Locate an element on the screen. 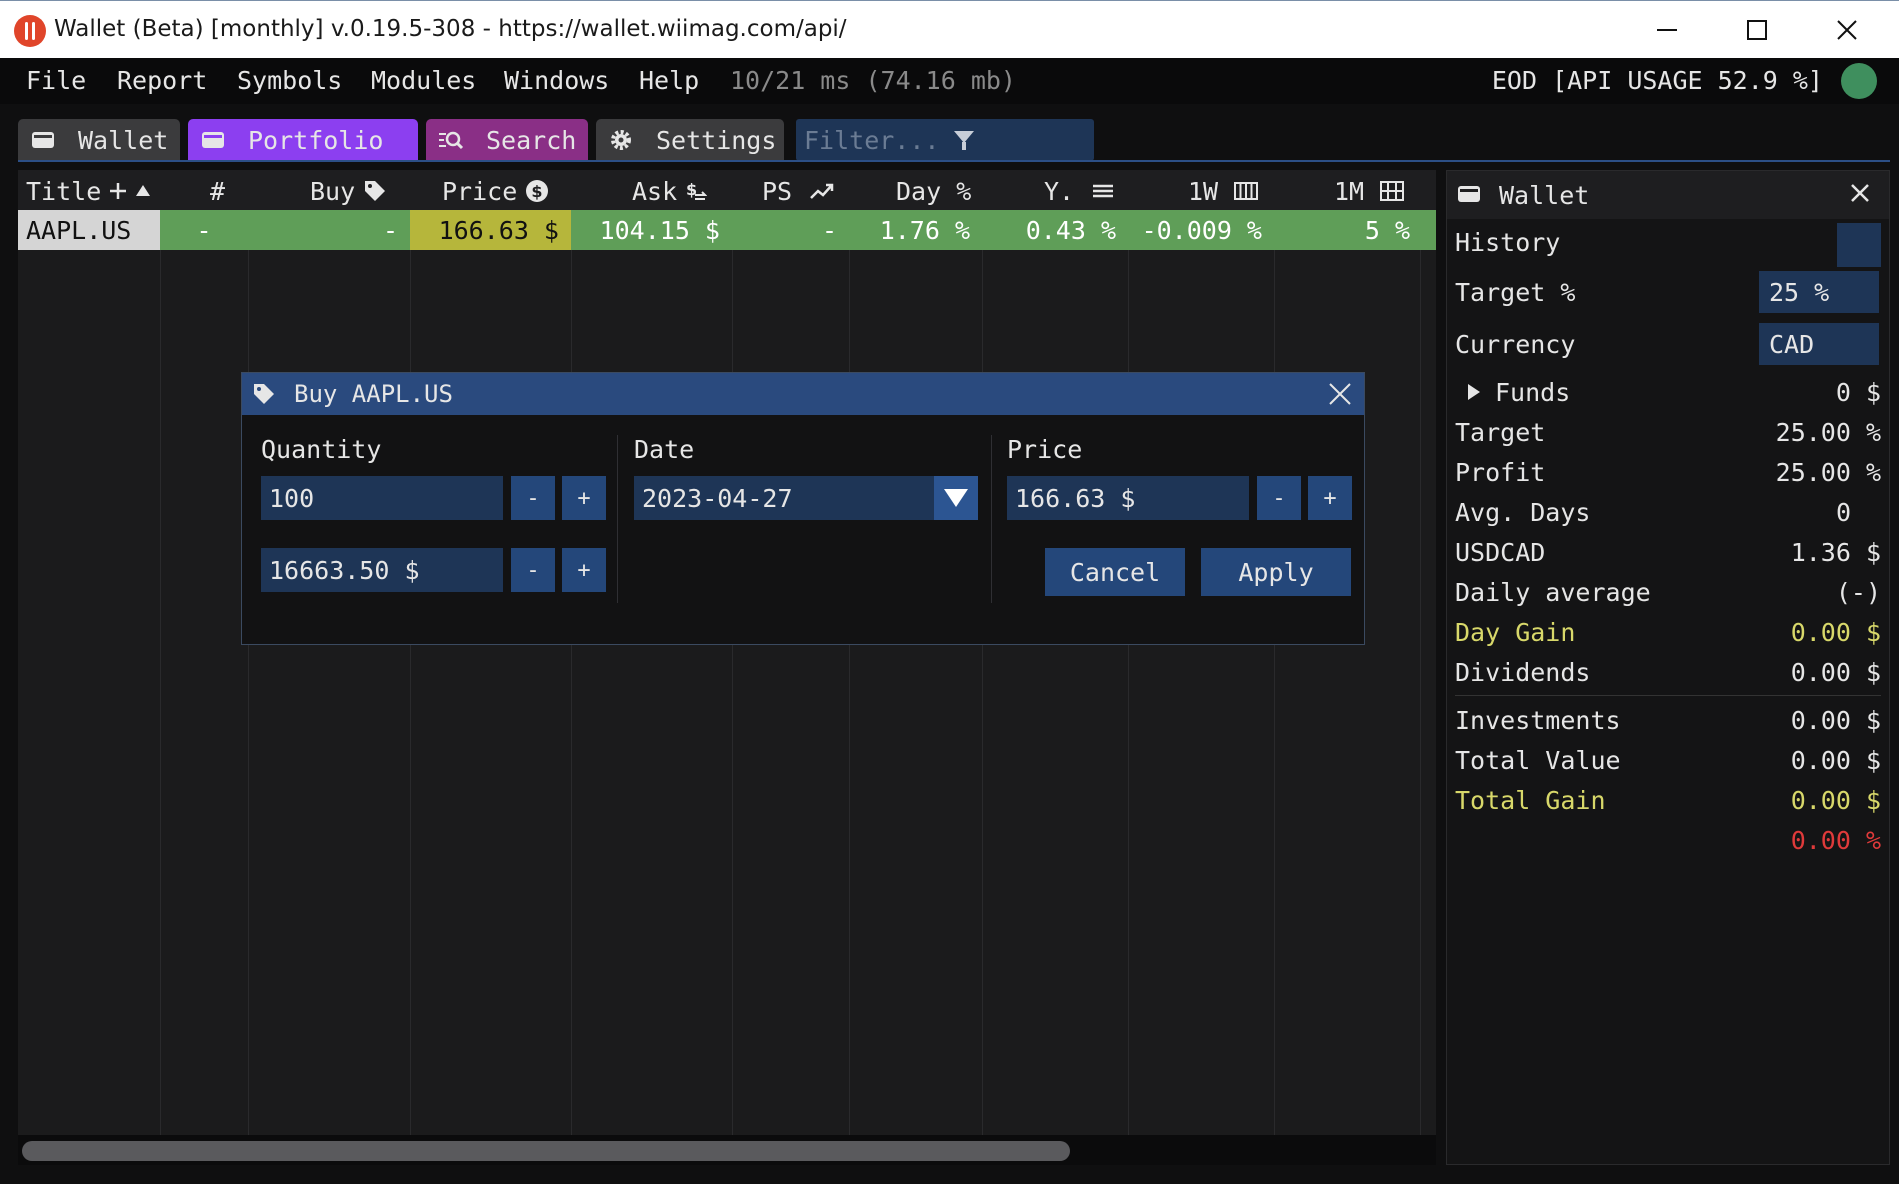  cell-1m: 5 % is located at coordinates (1355, 230).